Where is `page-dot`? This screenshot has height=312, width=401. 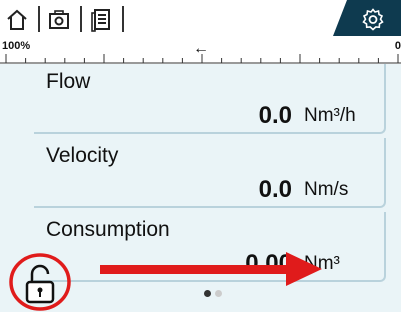
page-dot is located at coordinates (218, 293).